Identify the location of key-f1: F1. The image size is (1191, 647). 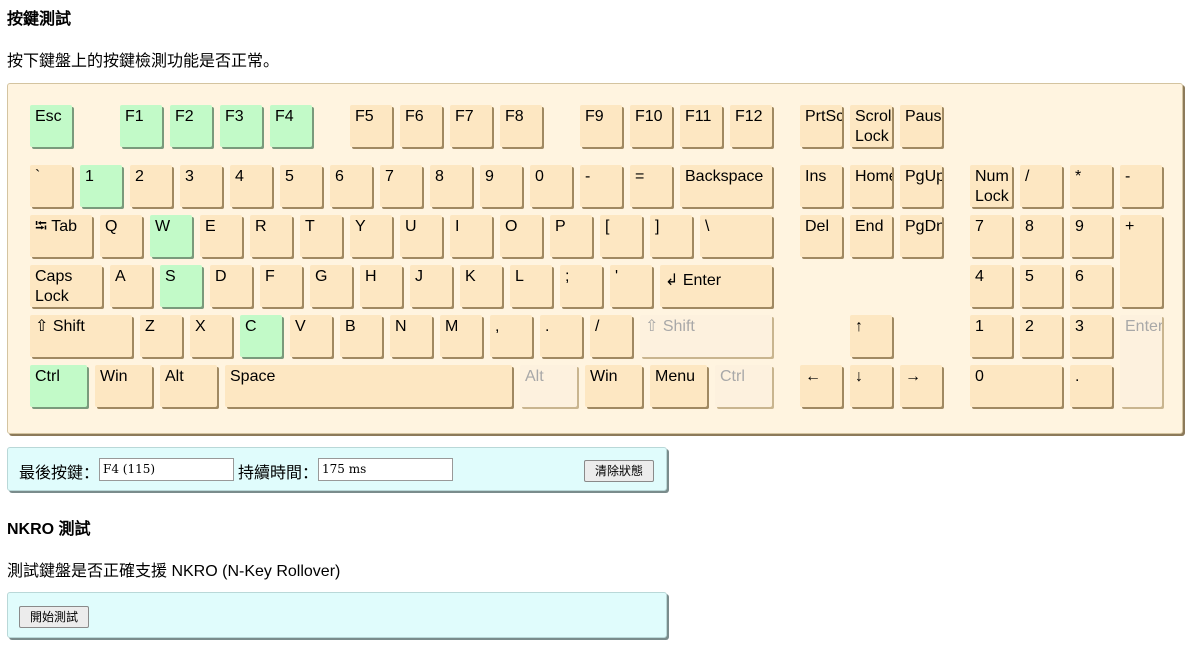
(141, 126).